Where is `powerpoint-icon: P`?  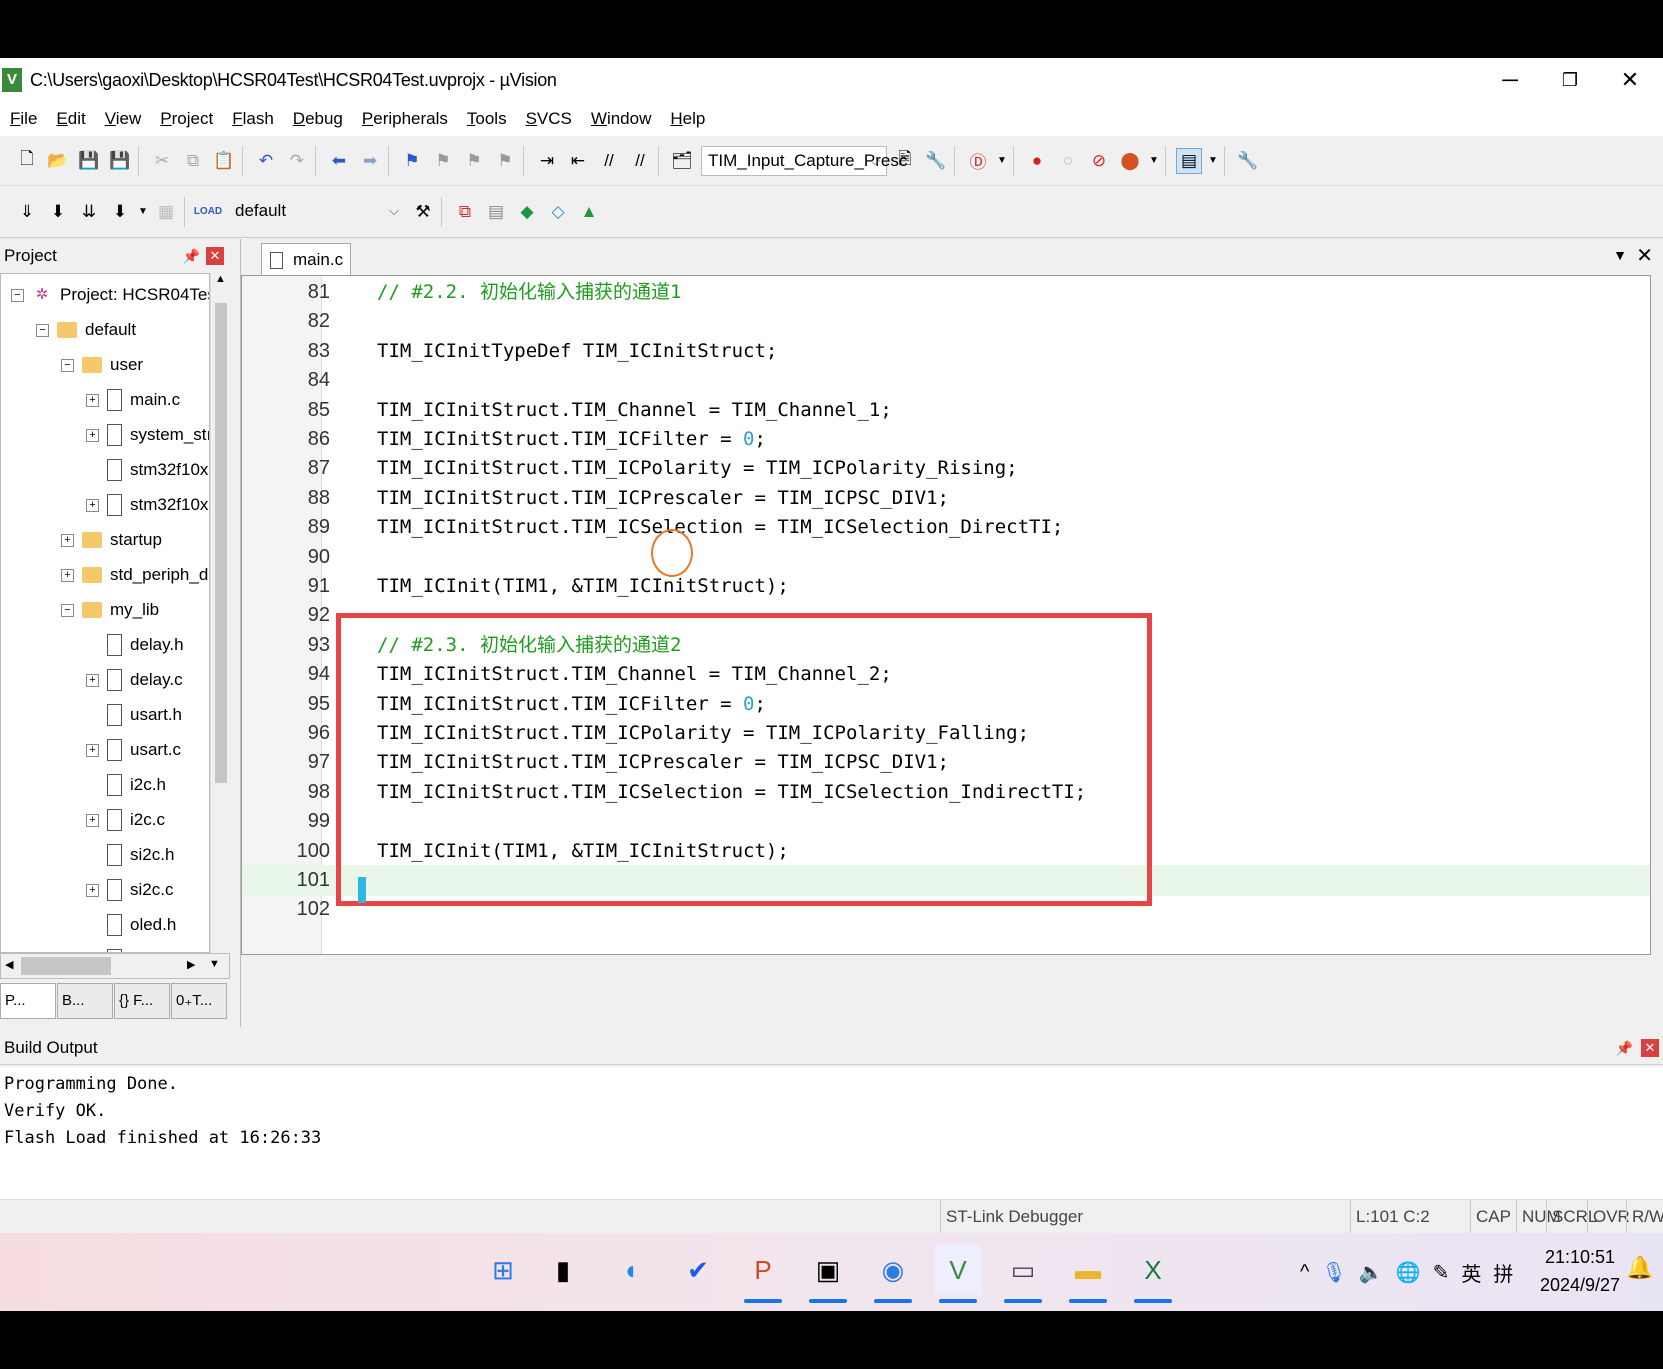 powerpoint-icon: P is located at coordinates (763, 1274).